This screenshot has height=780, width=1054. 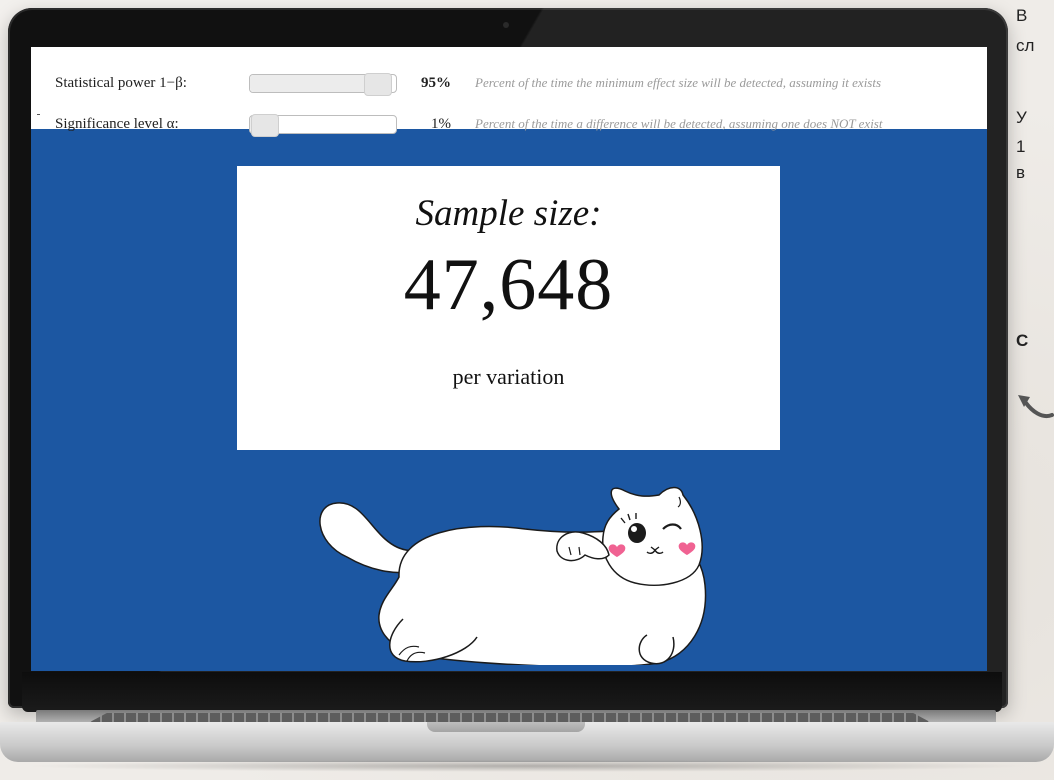 I want to click on side-text-line: В, so click(x=1022, y=15).